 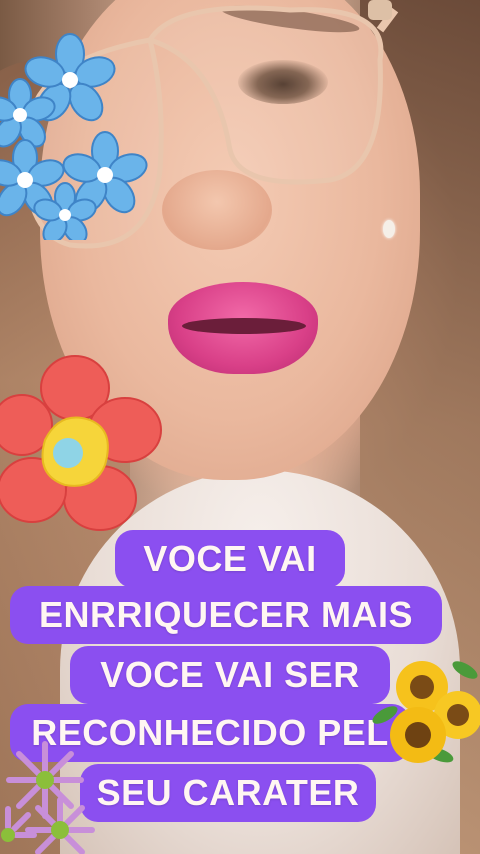 I want to click on pink-daisies-icon, so click(x=48, y=797).